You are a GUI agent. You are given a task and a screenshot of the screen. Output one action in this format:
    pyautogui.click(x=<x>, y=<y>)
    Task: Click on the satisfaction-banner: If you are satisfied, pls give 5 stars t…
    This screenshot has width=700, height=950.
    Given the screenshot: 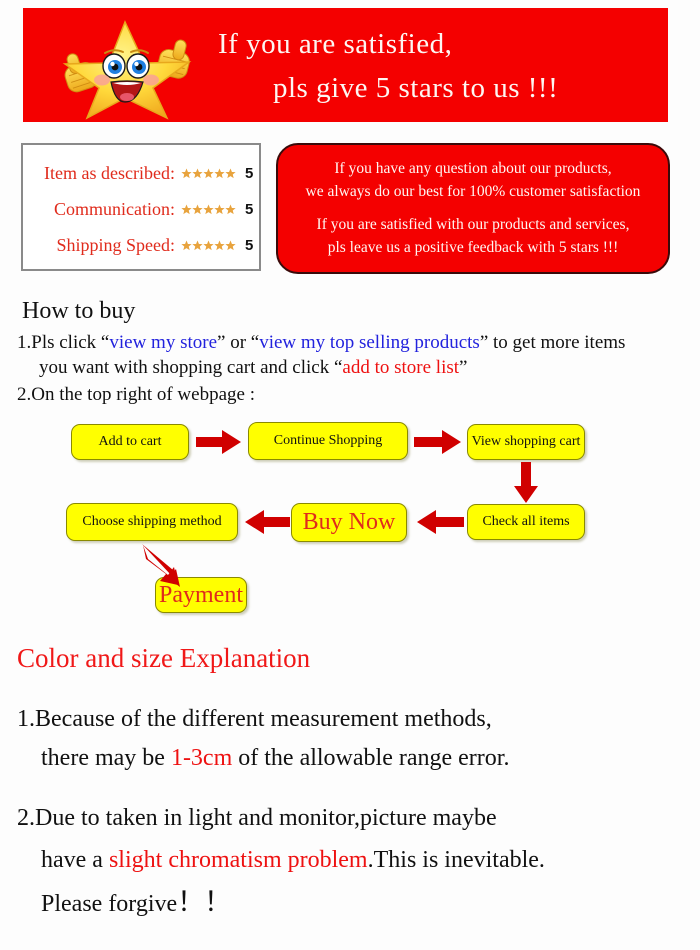 What is the action you would take?
    pyautogui.click(x=345, y=65)
    